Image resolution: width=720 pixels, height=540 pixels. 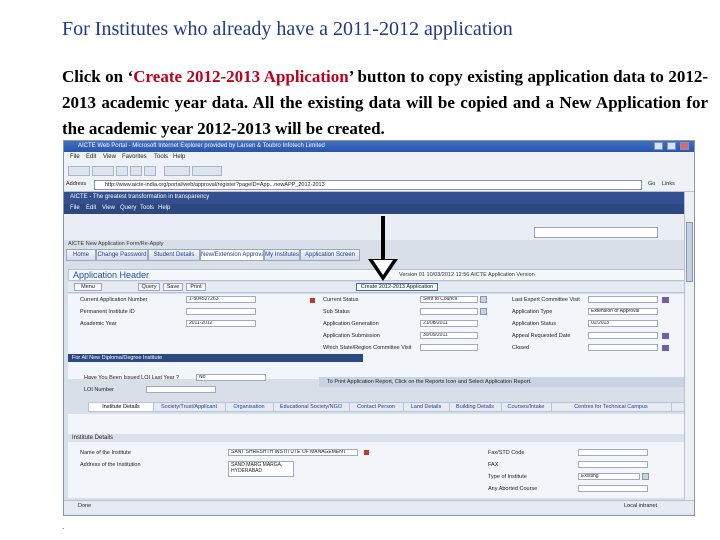 I want to click on portal-menu-edit: Edit, so click(x=91, y=208).